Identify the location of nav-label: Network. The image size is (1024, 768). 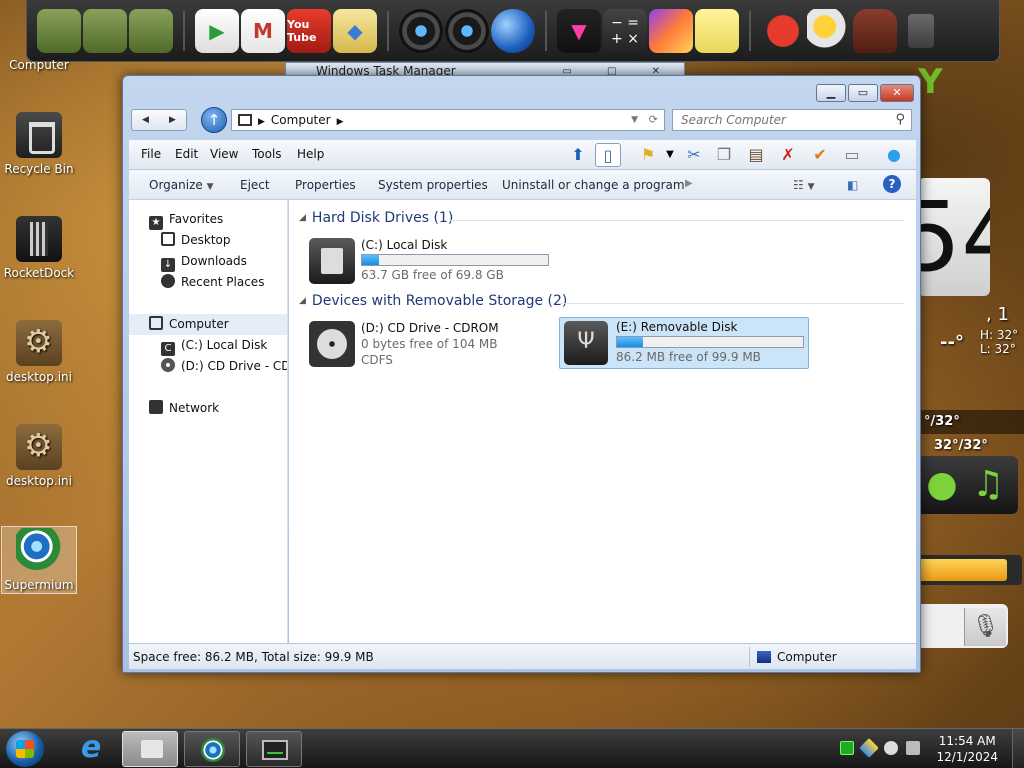
(194, 408).